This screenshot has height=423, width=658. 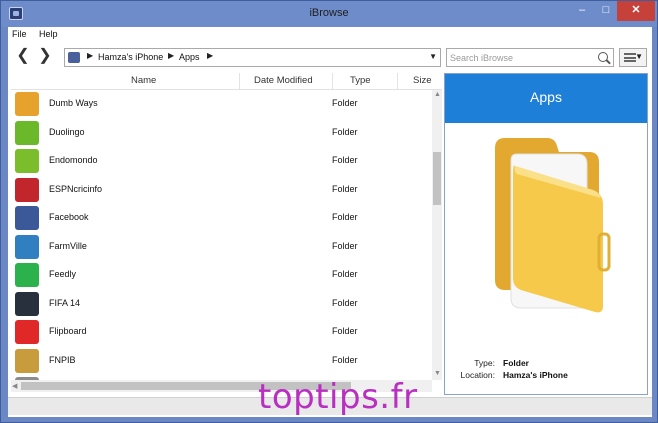 I want to click on row-name: Flipboard, so click(x=68, y=331).